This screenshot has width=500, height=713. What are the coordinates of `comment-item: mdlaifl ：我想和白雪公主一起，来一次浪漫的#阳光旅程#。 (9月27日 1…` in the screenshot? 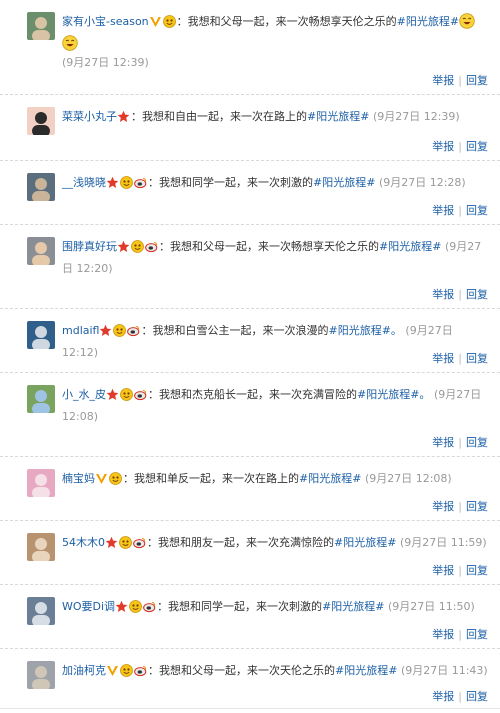 It's located at (250, 340).